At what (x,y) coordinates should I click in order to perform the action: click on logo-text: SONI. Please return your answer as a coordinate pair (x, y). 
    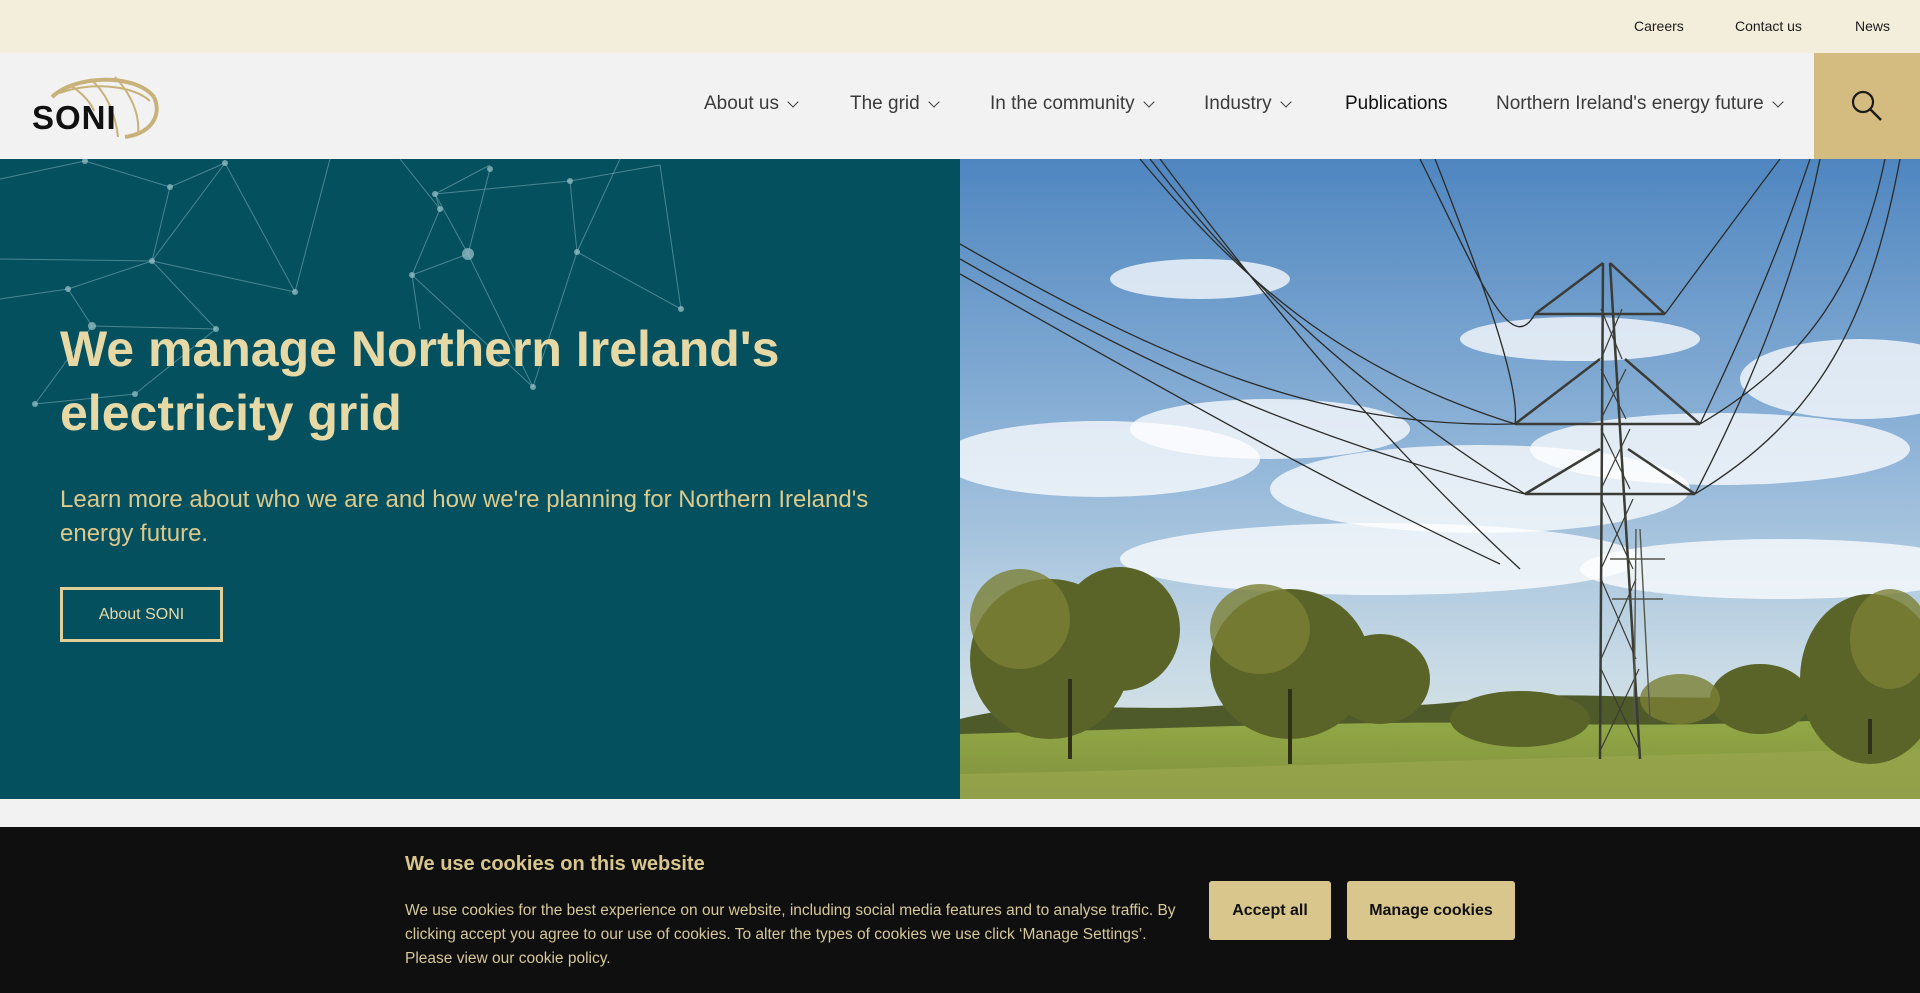
    Looking at the image, I should click on (74, 117).